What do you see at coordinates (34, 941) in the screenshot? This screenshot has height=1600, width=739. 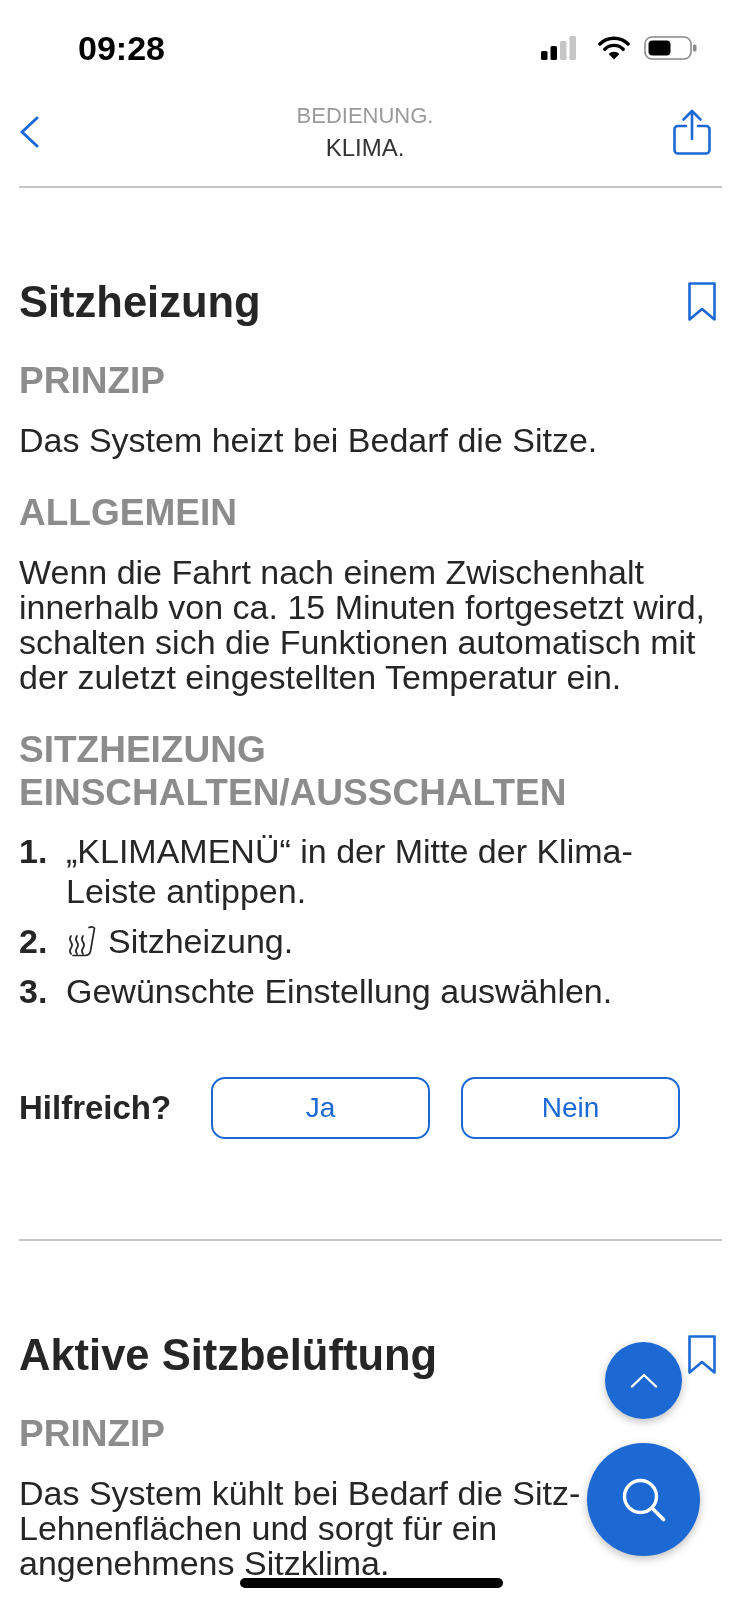 I see `step-number: 2.` at bounding box center [34, 941].